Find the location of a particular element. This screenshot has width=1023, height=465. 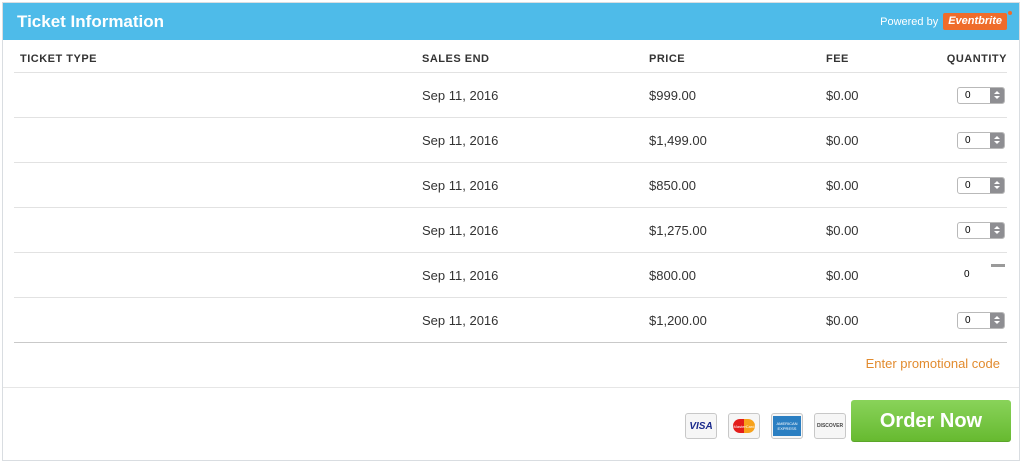

table-row: Sep 11, 2016 $1,499.00 $0.00 0 is located at coordinates (510, 140).